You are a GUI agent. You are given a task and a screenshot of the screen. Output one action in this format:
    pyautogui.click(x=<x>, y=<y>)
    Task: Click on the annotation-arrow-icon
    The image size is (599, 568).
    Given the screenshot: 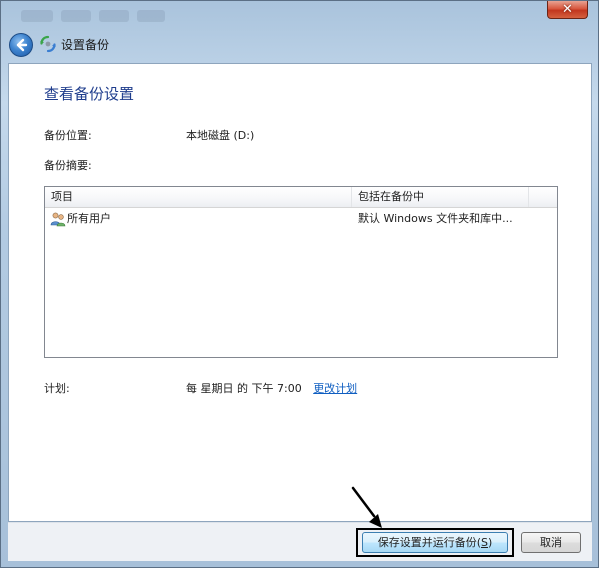 What is the action you would take?
    pyautogui.click(x=366, y=507)
    